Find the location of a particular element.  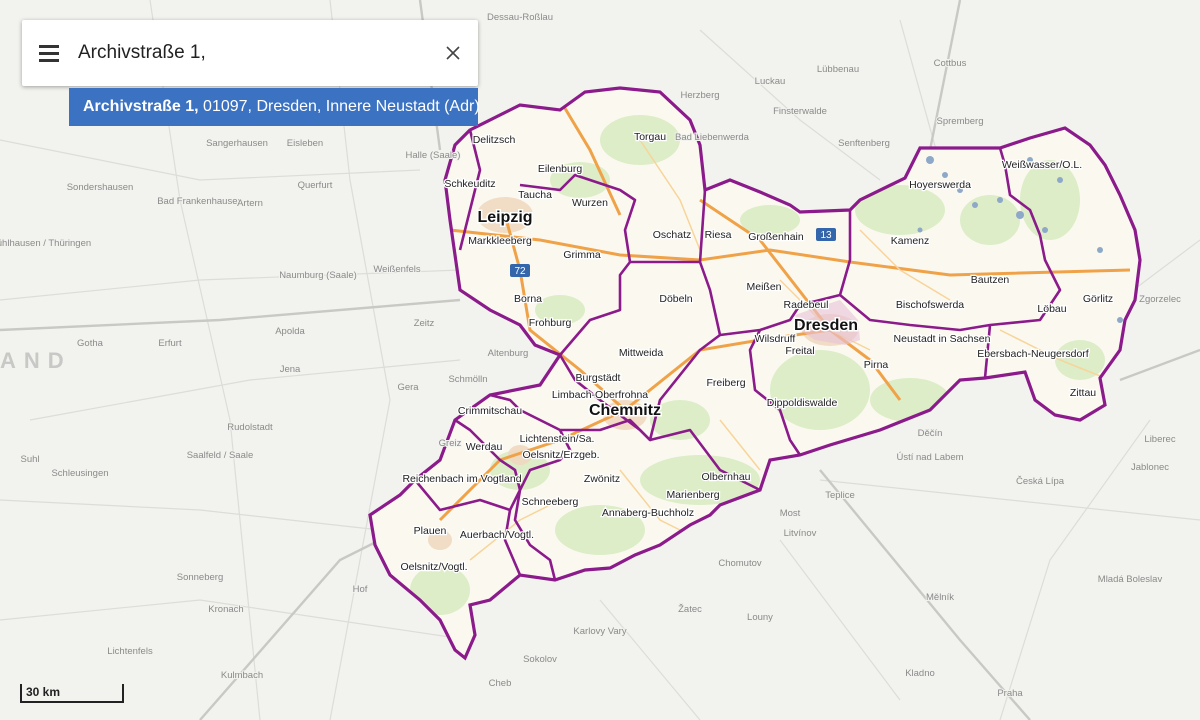

town-label-werdau: Werdau is located at coordinates (484, 447).